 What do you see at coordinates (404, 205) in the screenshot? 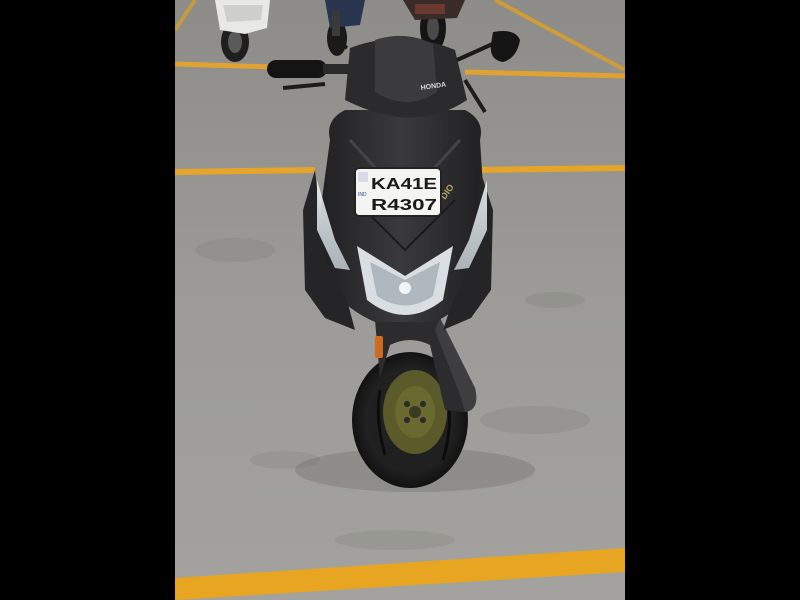
I see `plate-line-2: R4307` at bounding box center [404, 205].